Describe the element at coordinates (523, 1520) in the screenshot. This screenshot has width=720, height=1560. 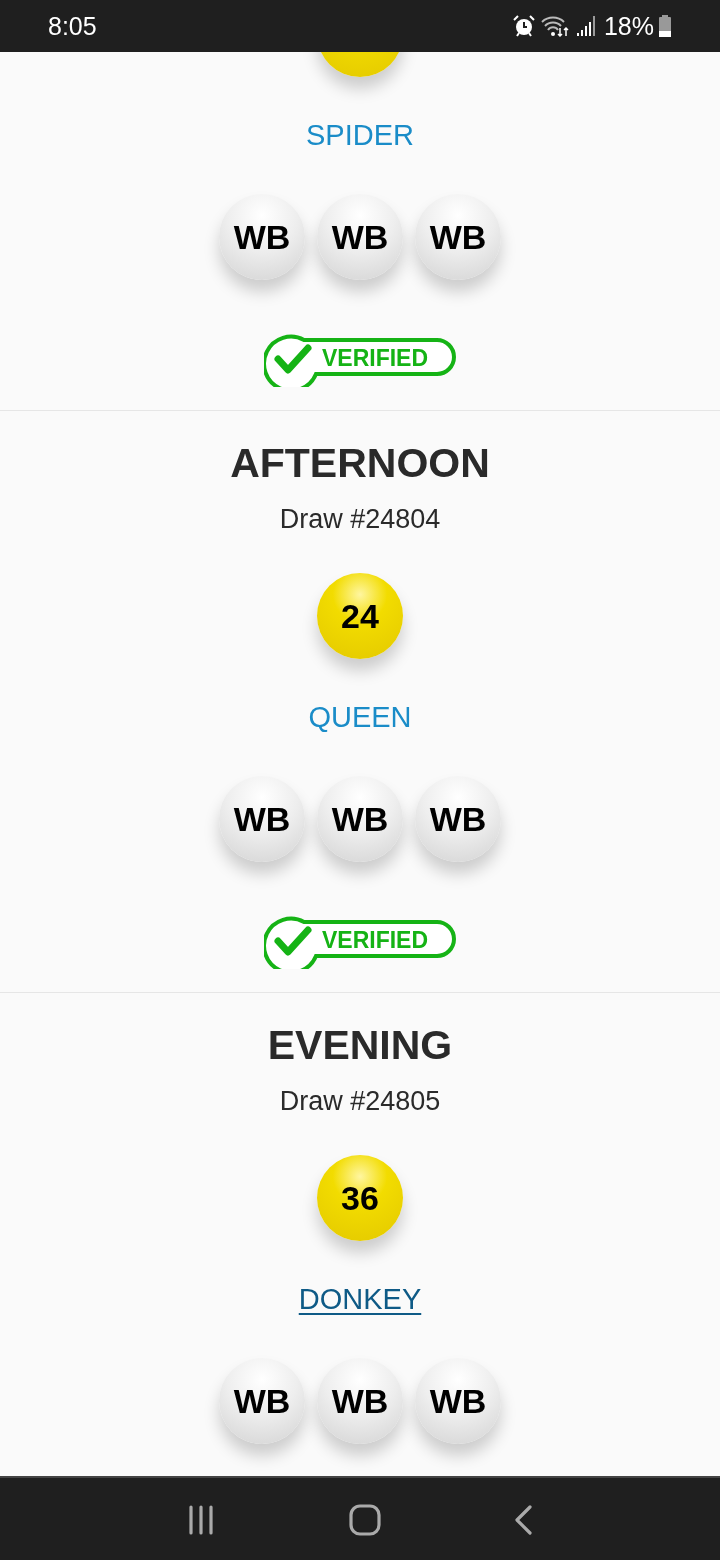
I see `back-icon` at that location.